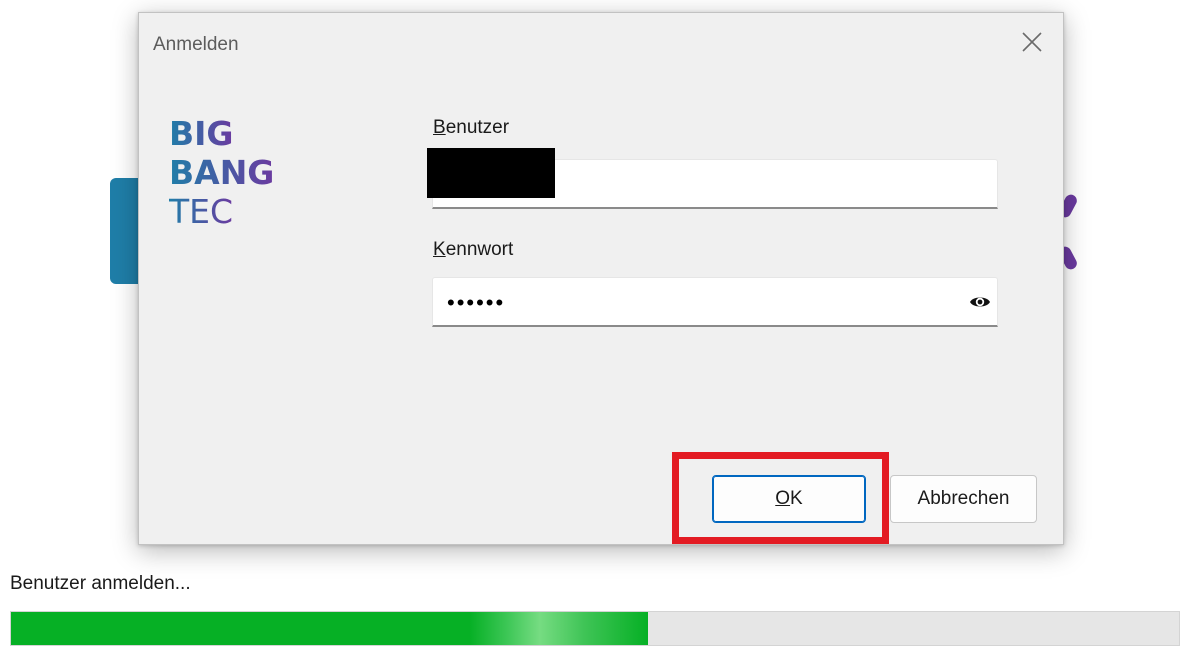 This screenshot has width=1181, height=646. What do you see at coordinates (491, 173) in the screenshot?
I see `redacted-username` at bounding box center [491, 173].